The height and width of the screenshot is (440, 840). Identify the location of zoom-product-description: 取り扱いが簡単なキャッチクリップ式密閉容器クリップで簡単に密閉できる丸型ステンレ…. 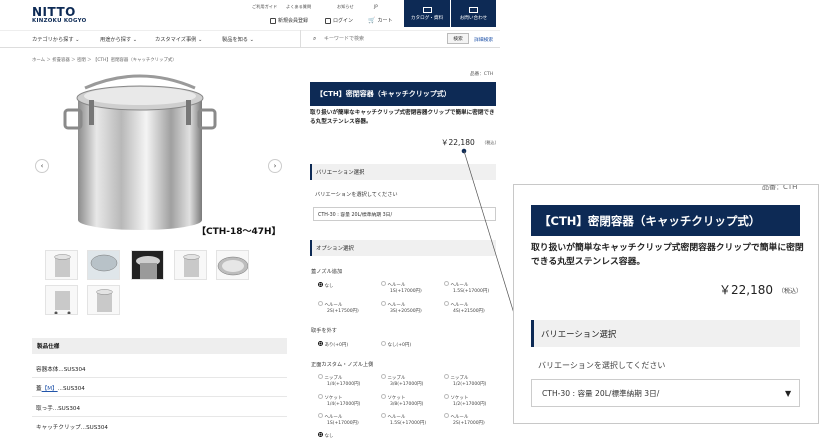
(667, 255).